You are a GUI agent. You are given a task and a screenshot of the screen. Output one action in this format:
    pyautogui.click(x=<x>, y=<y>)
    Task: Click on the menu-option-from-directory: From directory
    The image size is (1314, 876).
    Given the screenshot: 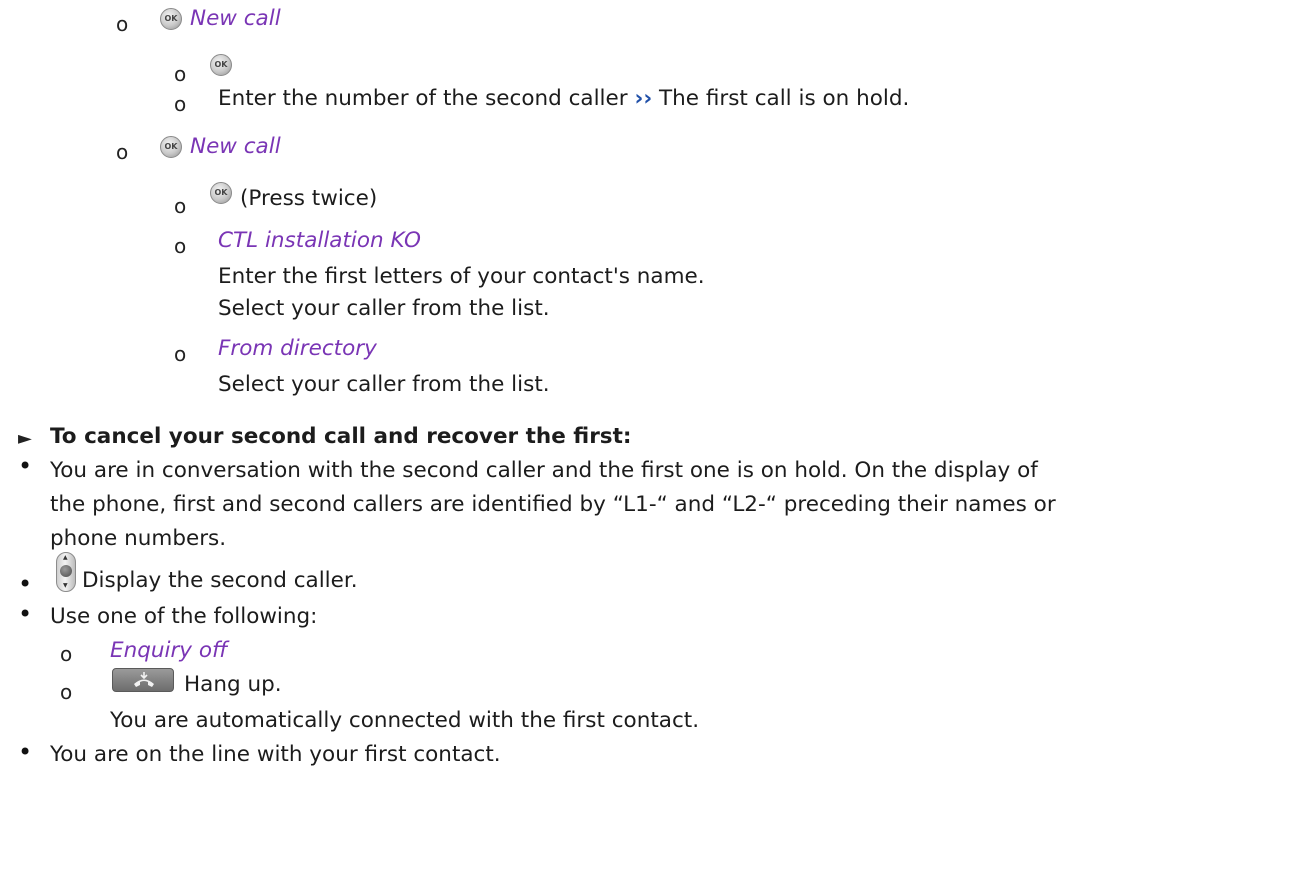 What is the action you would take?
    pyautogui.click(x=297, y=348)
    